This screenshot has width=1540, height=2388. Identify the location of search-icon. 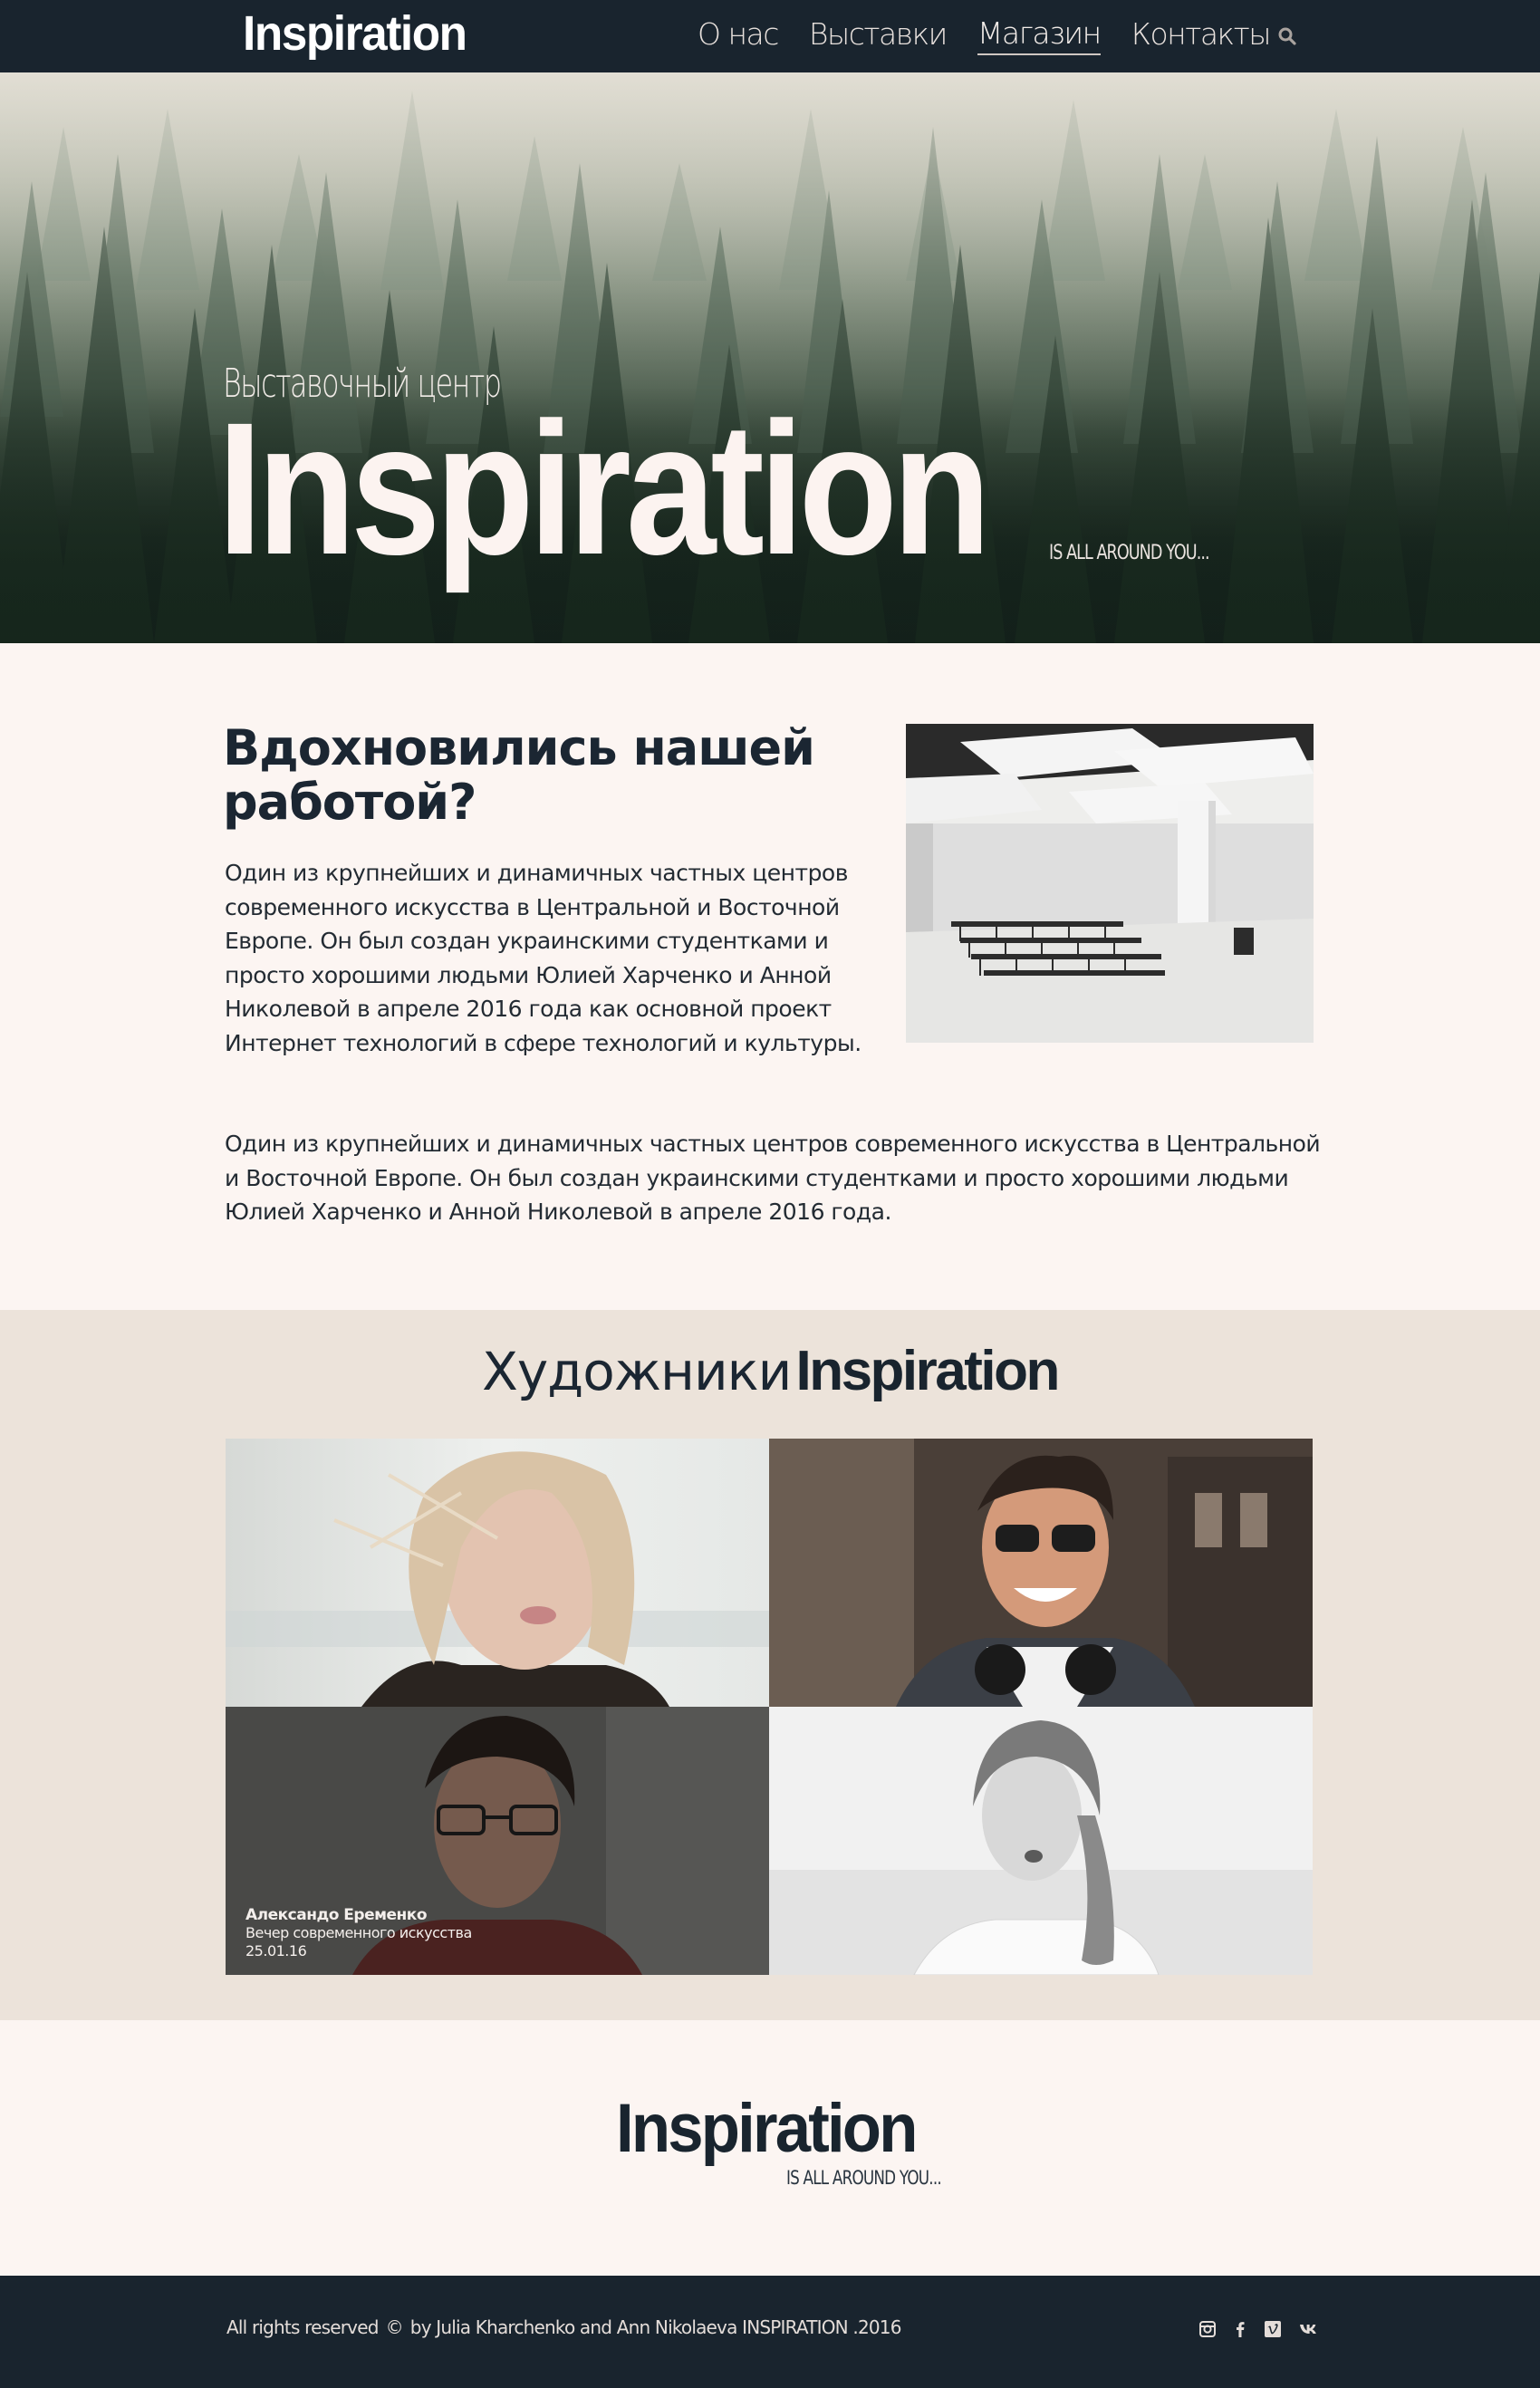
(1287, 36).